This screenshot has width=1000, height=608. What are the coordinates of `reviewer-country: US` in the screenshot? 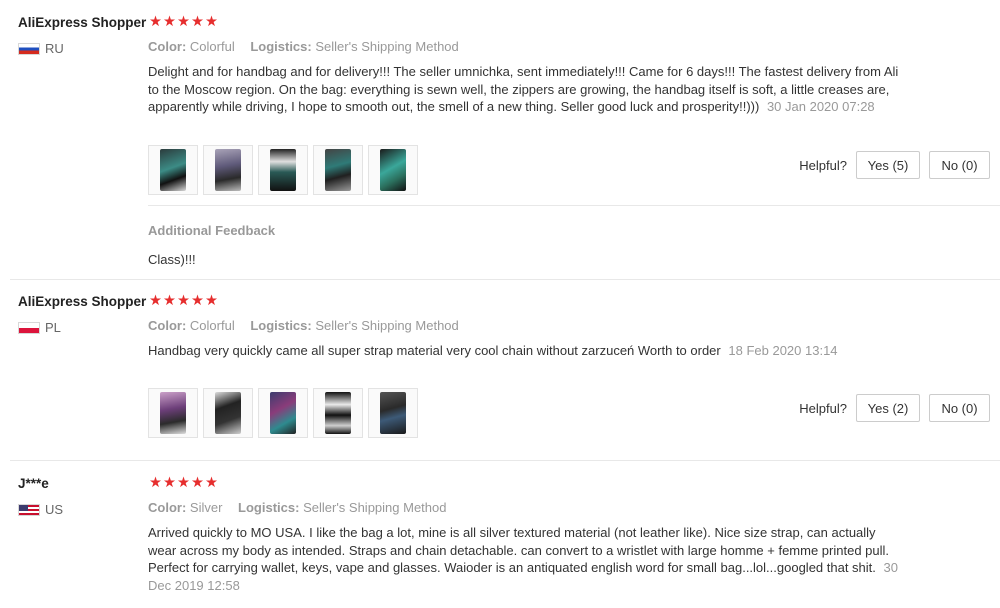 It's located at (40, 509).